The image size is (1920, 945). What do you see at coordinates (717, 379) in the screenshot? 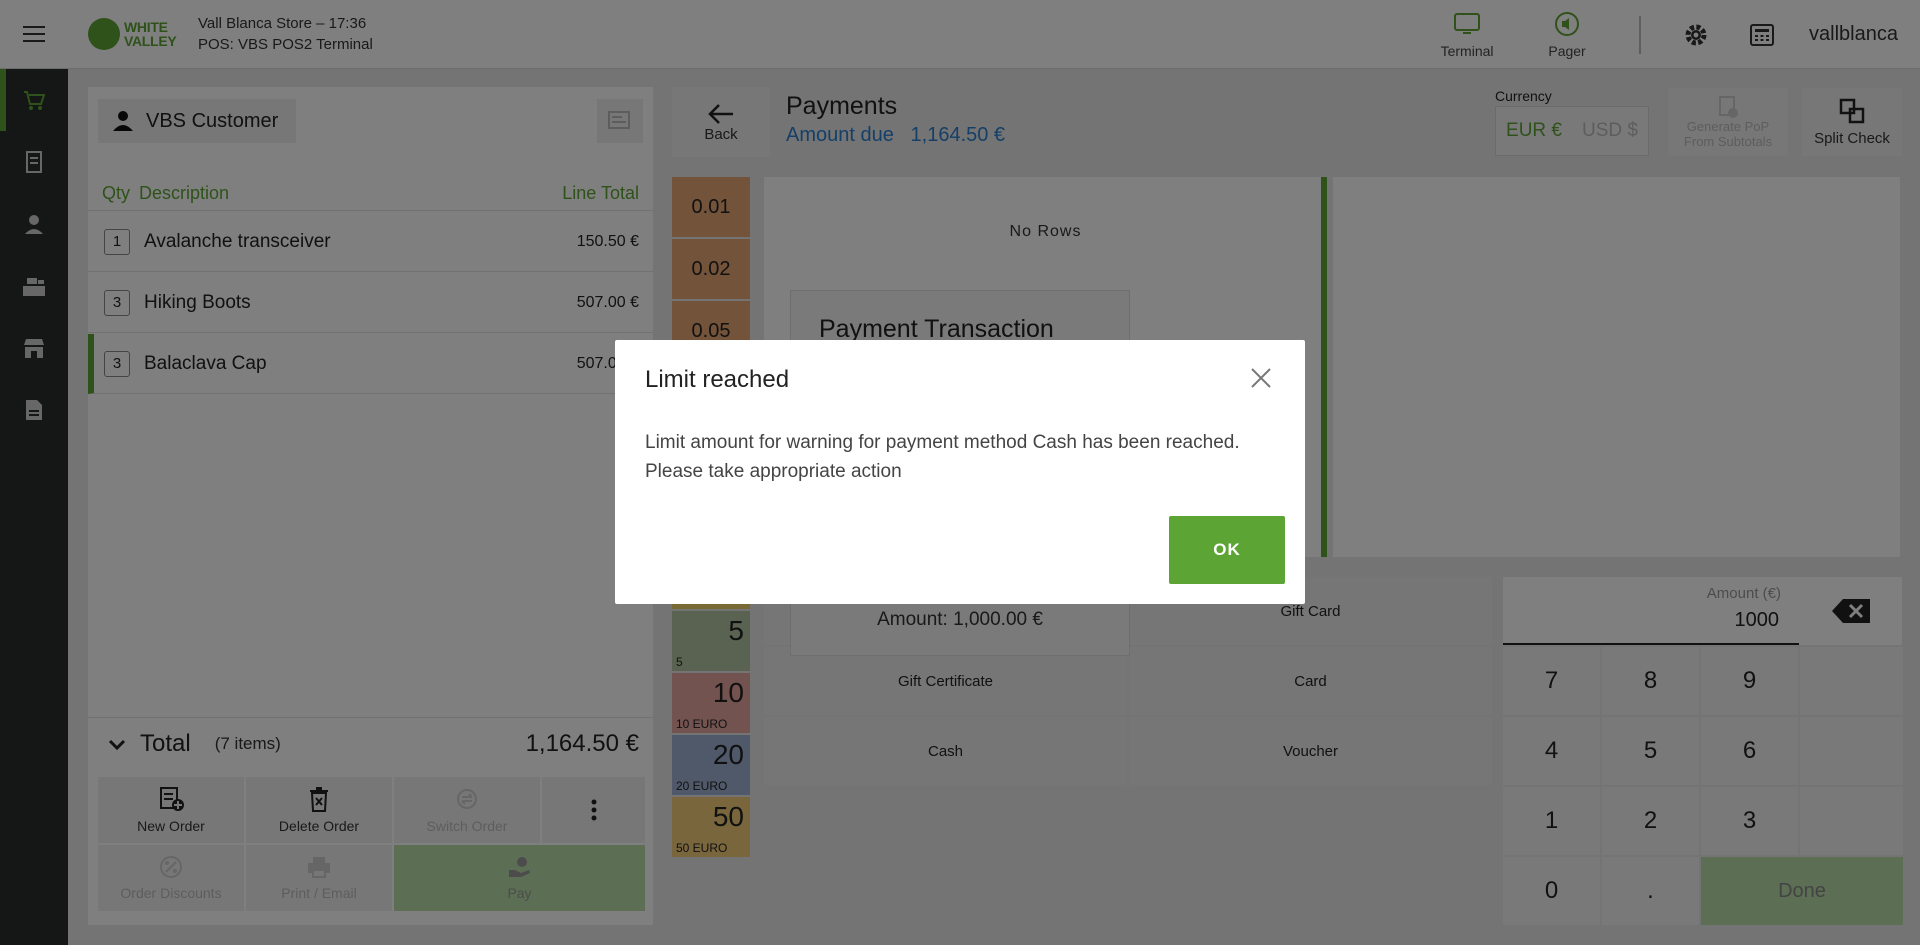
I see `dialog-title: Limit reached` at bounding box center [717, 379].